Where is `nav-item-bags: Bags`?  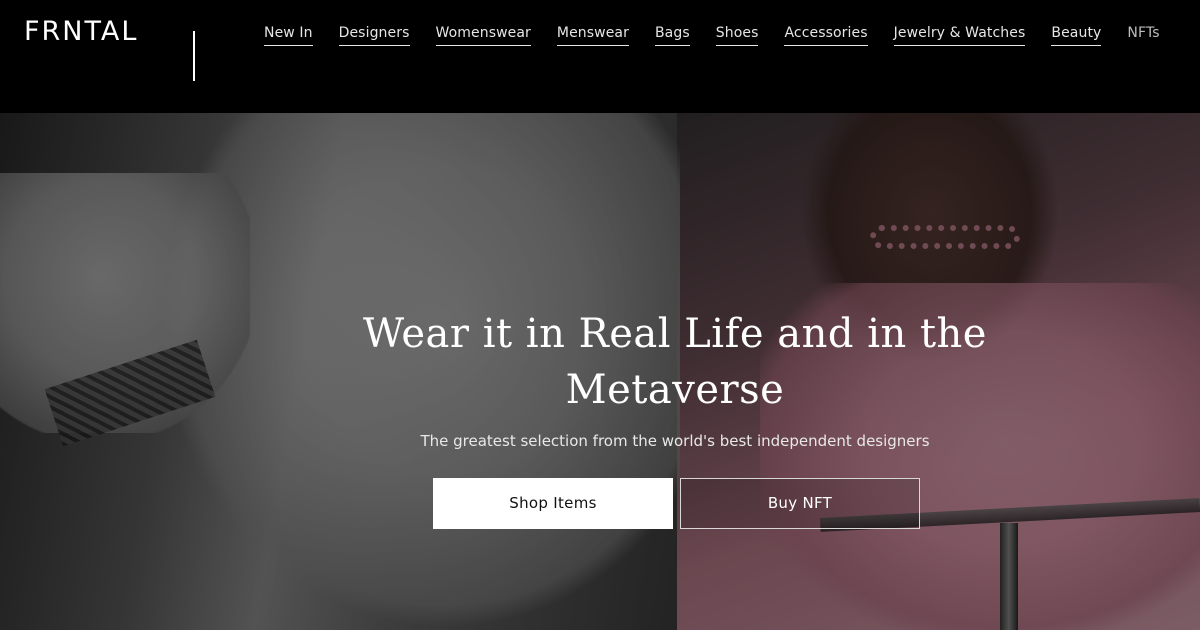
nav-item-bags: Bags is located at coordinates (672, 35).